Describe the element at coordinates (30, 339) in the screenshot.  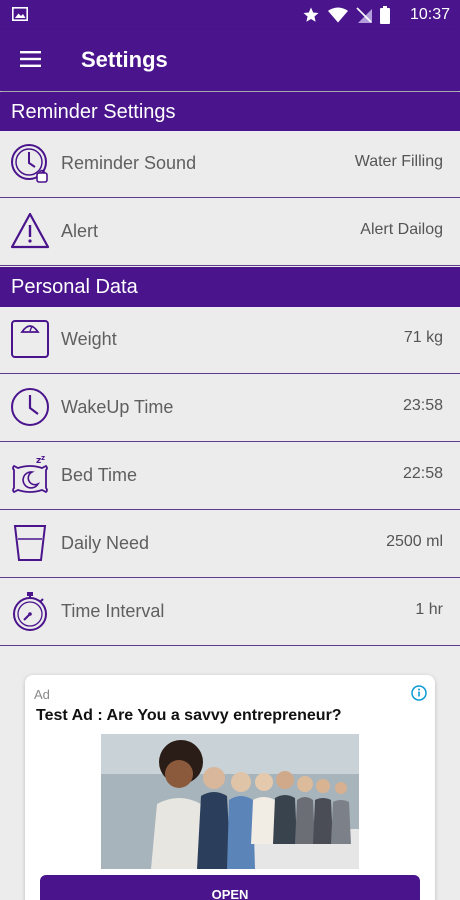
I see `scale-icon` at that location.